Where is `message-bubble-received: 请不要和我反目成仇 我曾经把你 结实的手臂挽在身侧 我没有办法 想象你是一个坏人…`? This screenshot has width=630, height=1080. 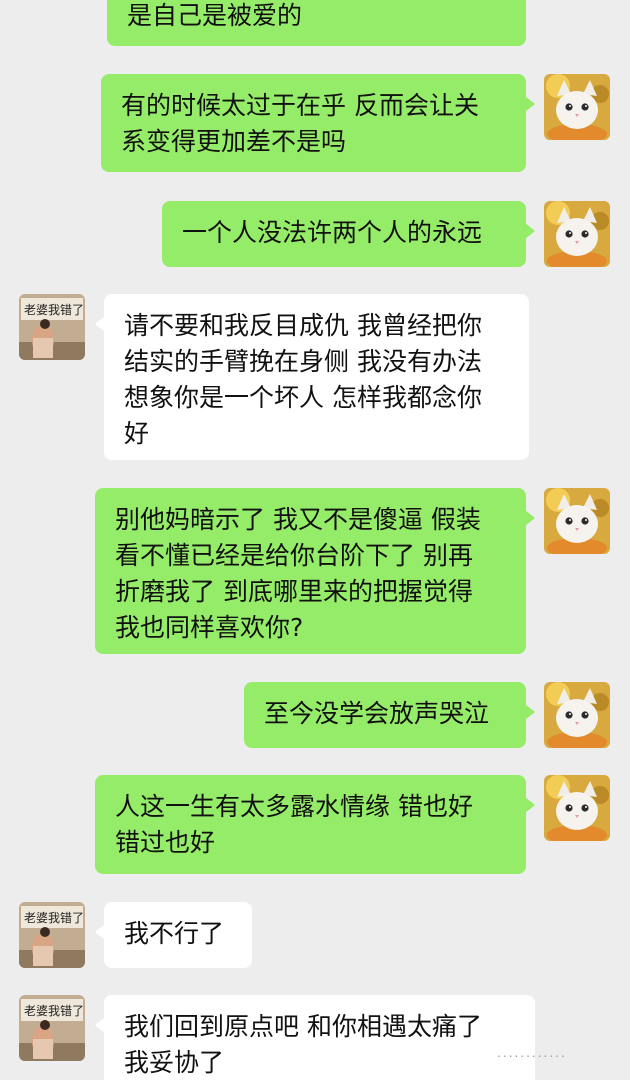 message-bubble-received: 请不要和我反目成仇 我曾经把你 结实的手臂挽在身侧 我没有办法 想象你是一个坏人… is located at coordinates (312, 377).